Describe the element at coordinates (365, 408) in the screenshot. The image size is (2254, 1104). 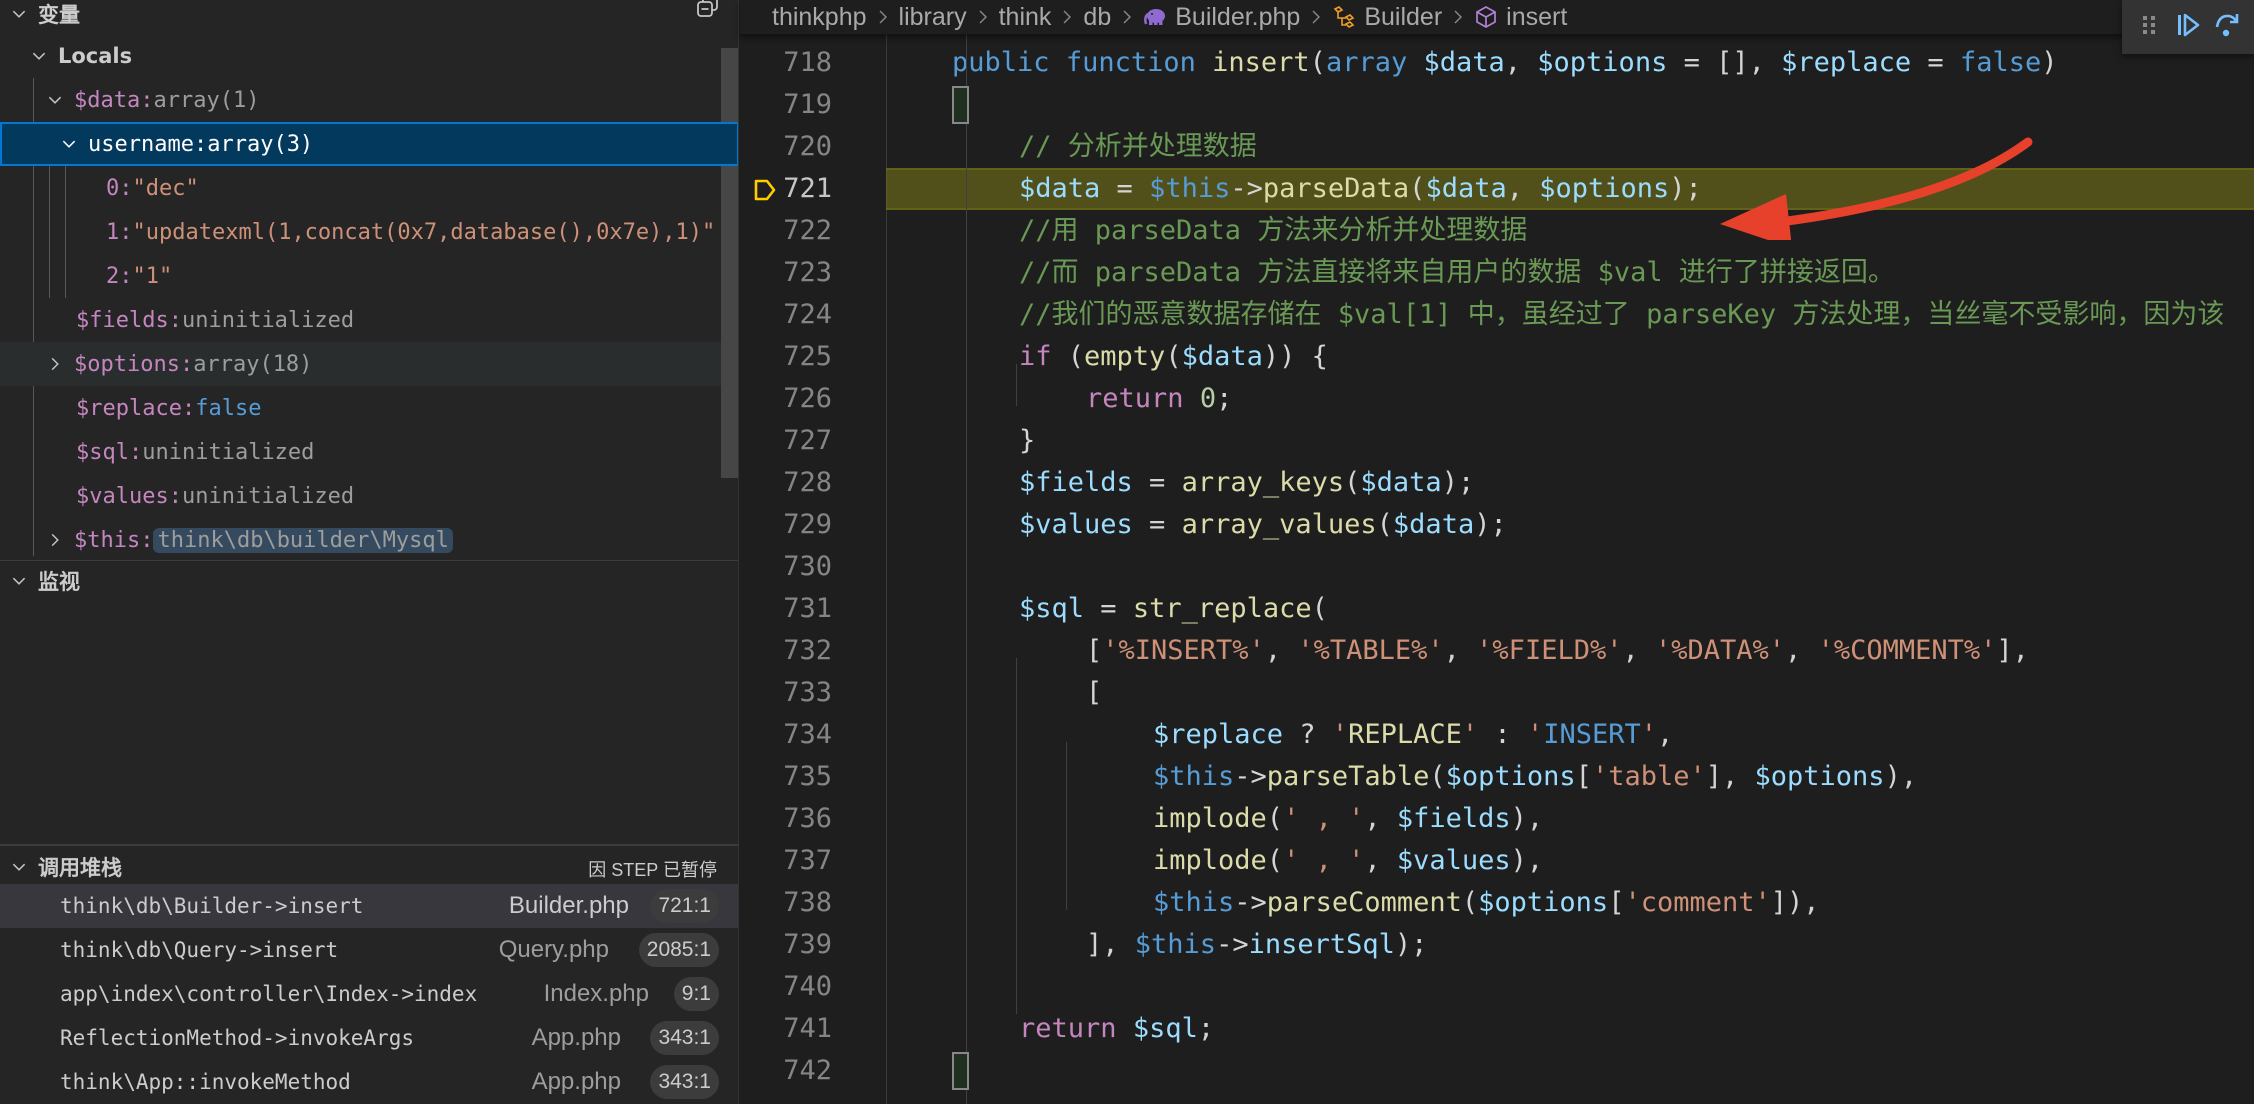
I see `variable-row-replace: $replace: false` at that location.